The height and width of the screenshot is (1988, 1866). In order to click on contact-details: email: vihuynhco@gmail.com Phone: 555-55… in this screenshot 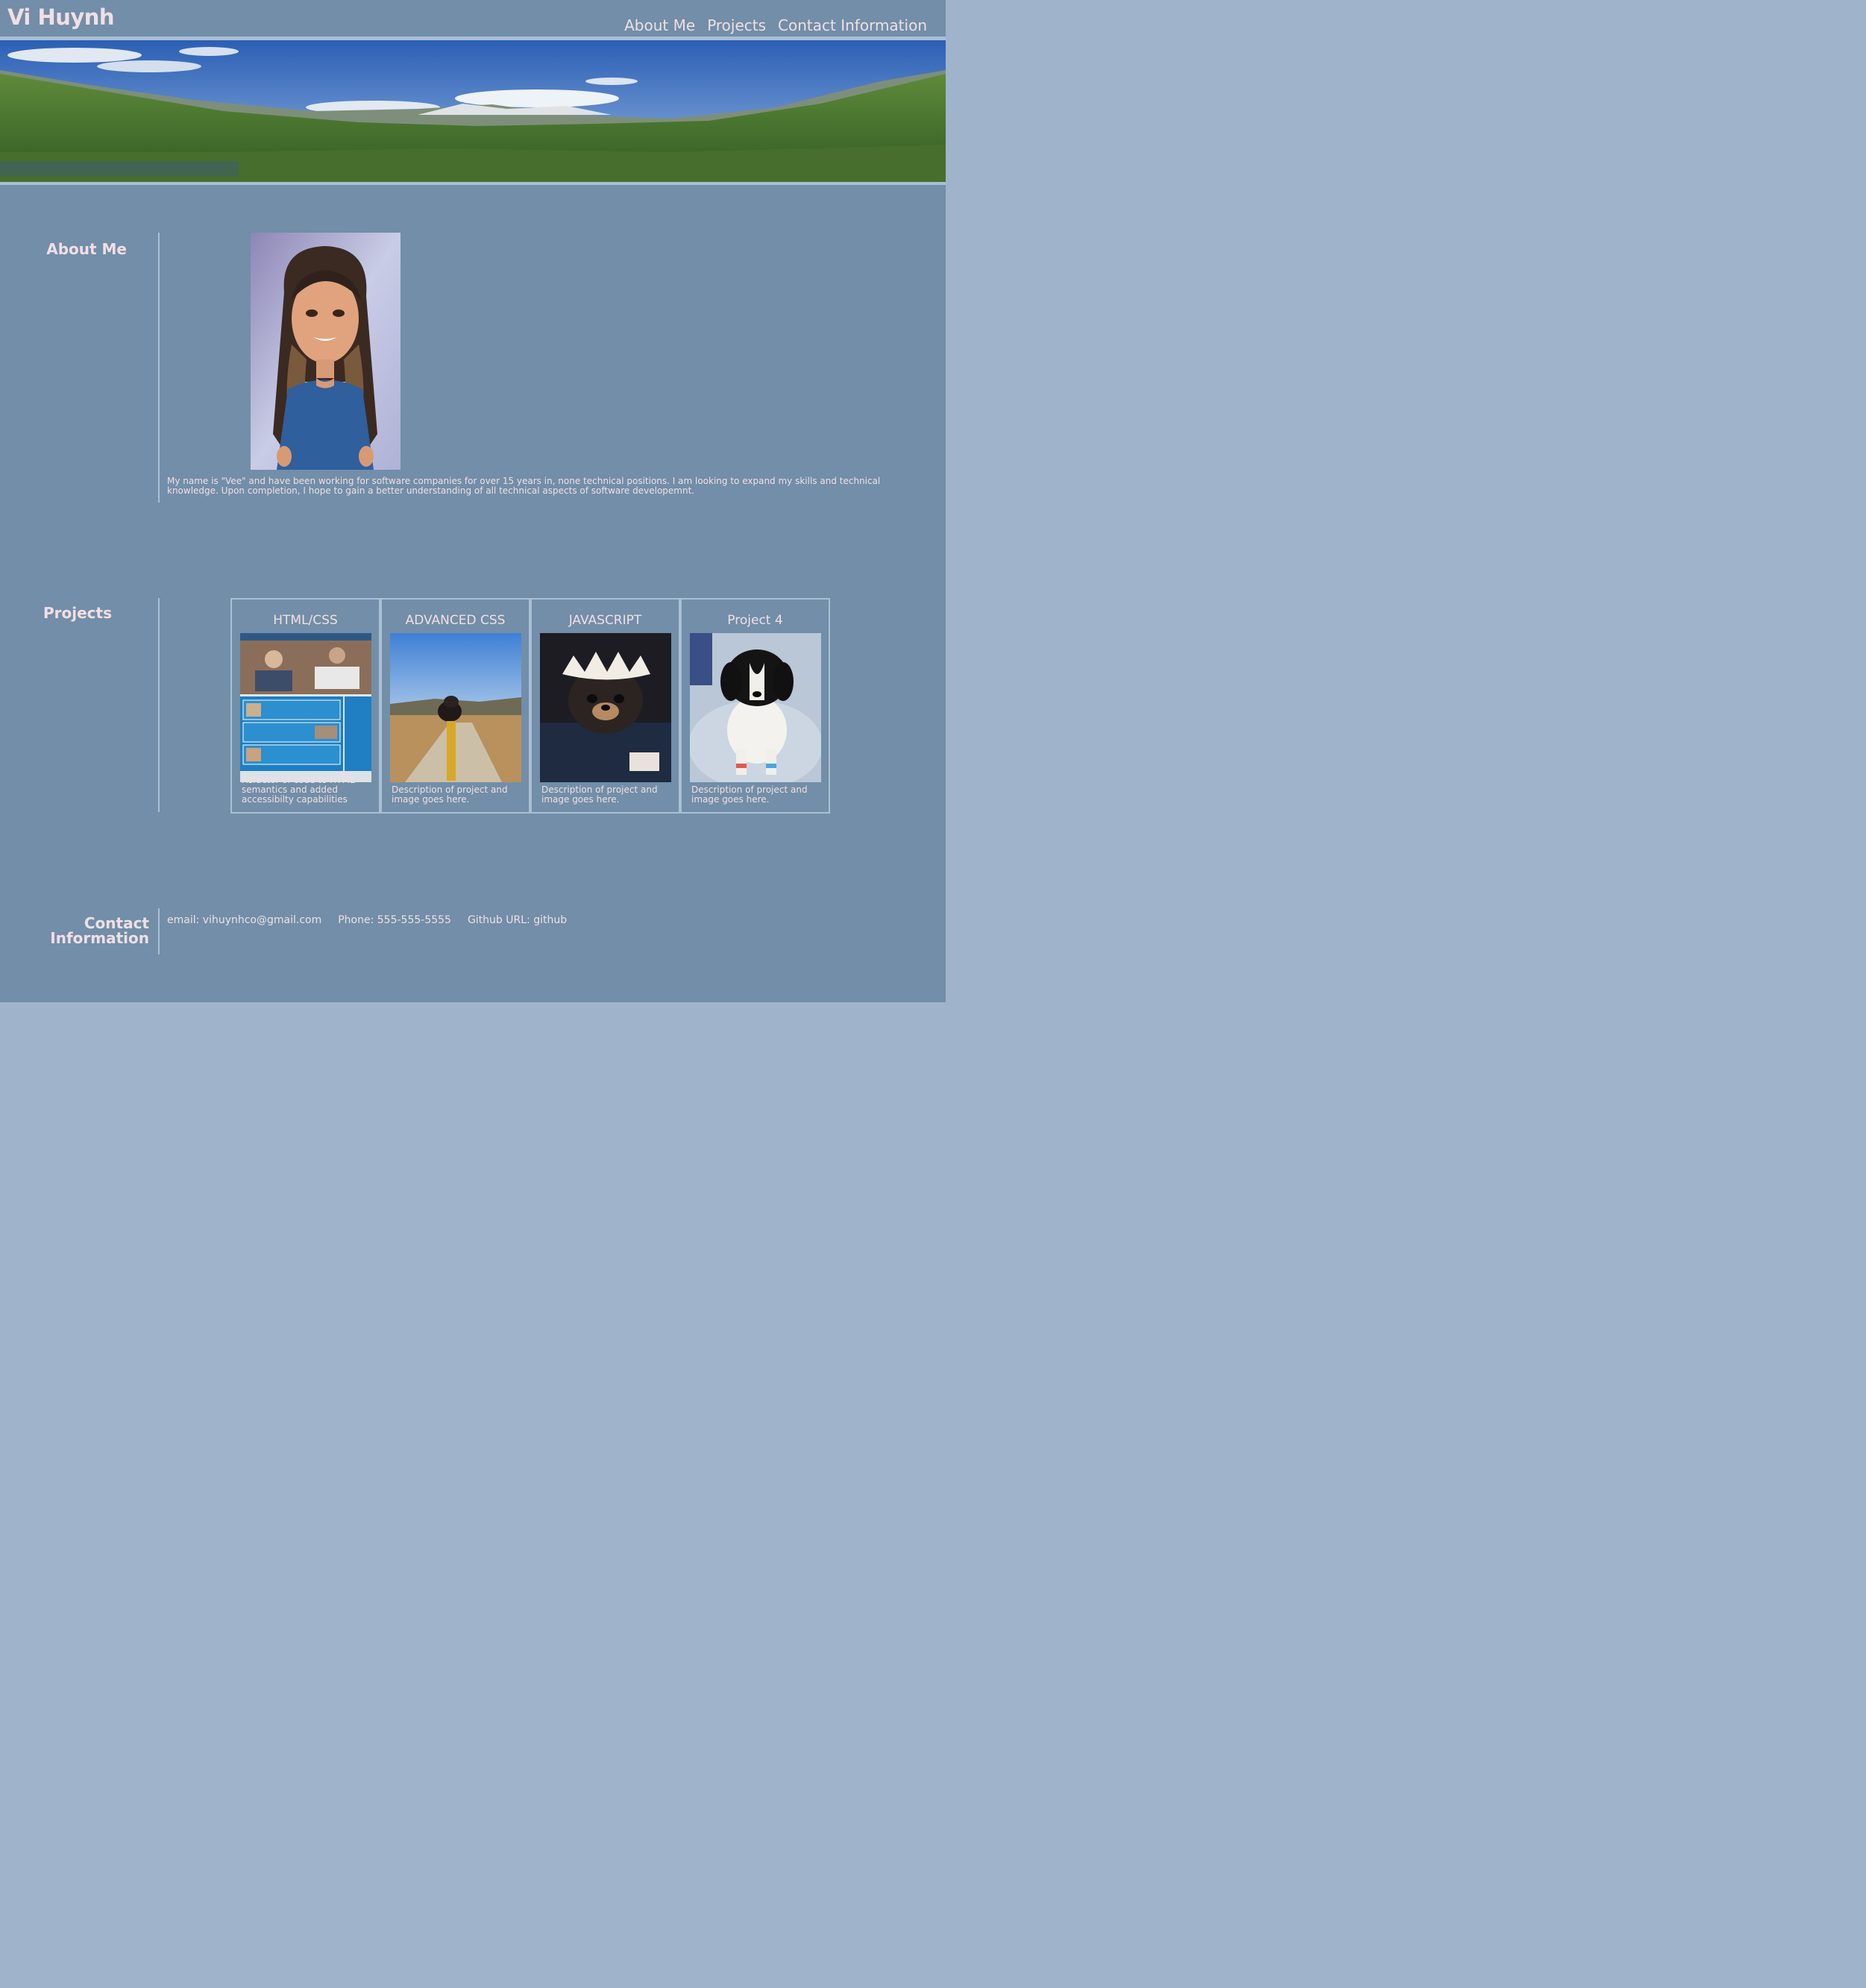, I will do `click(367, 920)`.